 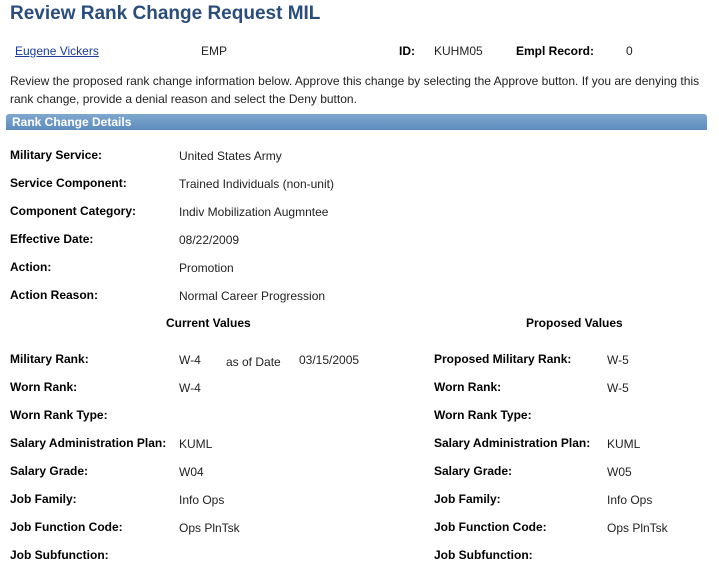 I want to click on current-values-header: Current Values, so click(x=208, y=323).